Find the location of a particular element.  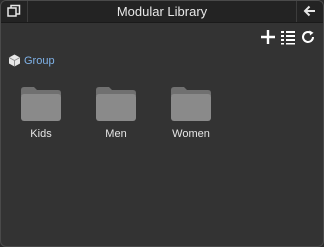

back-button is located at coordinates (309, 11).